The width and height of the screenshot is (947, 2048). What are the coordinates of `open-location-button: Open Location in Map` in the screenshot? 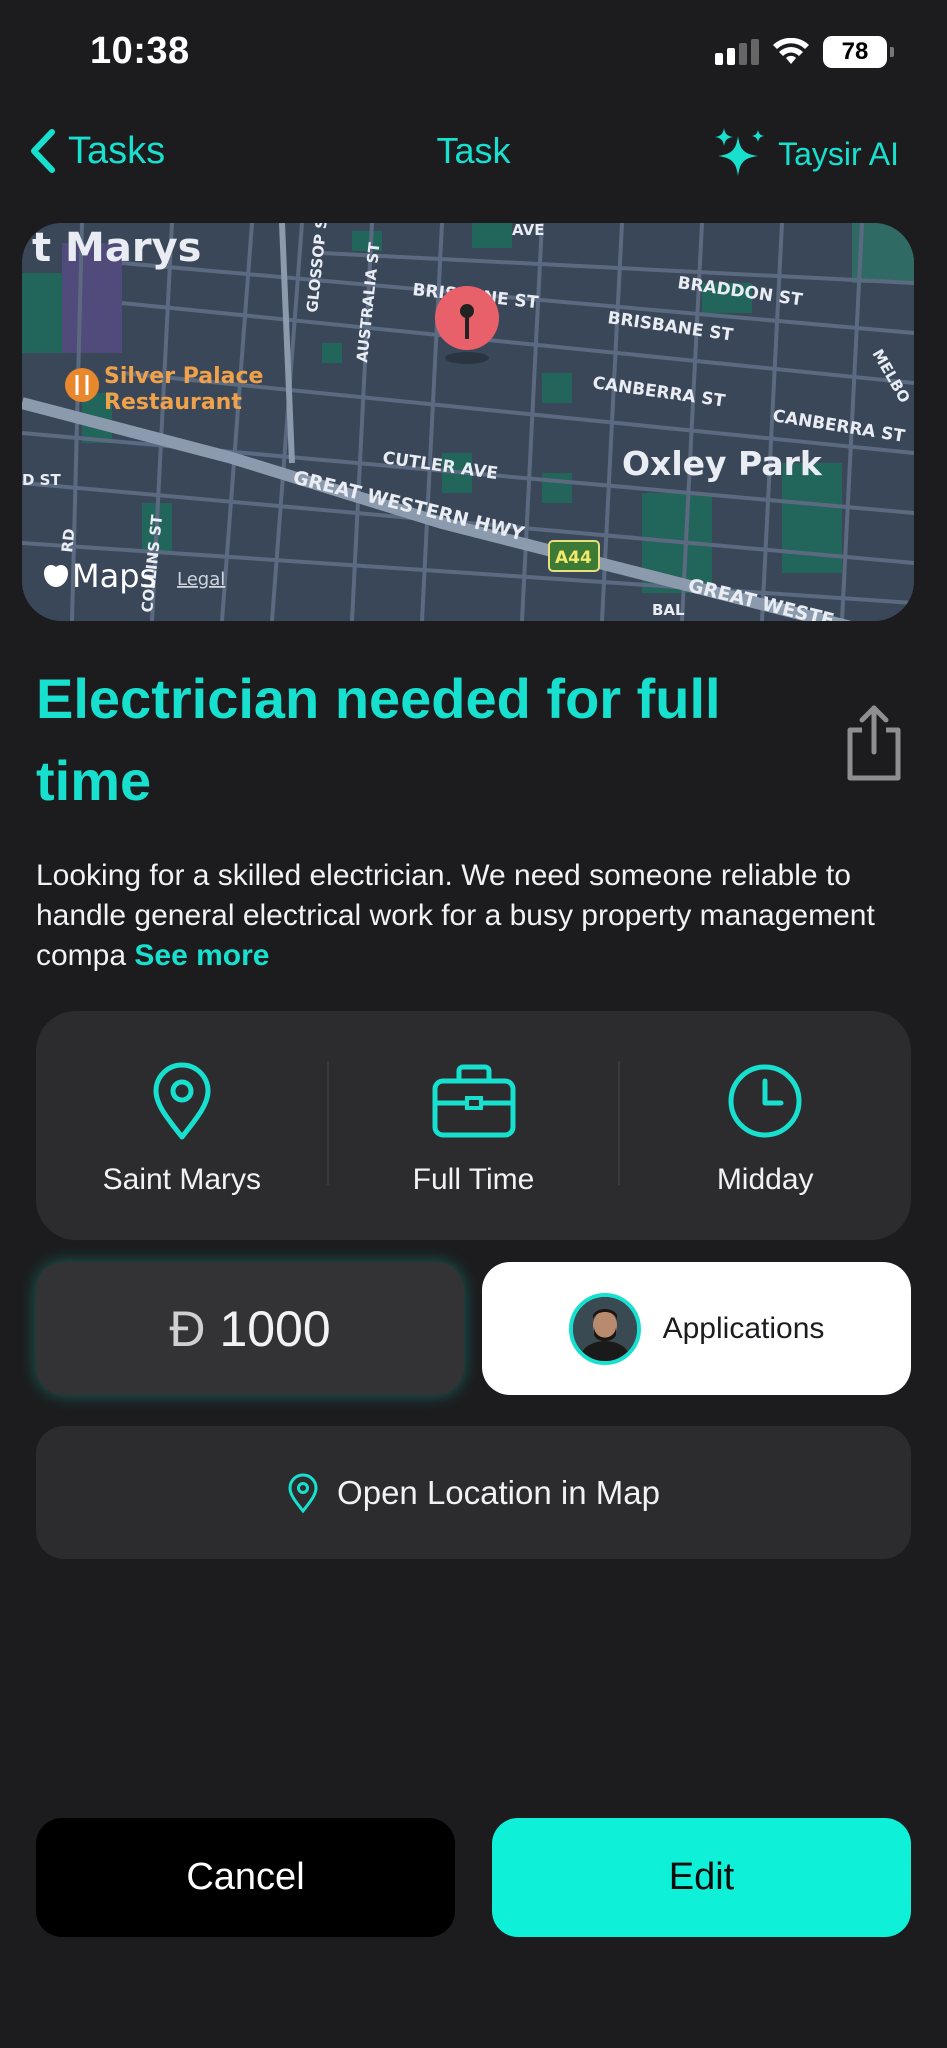 It's located at (473, 1492).